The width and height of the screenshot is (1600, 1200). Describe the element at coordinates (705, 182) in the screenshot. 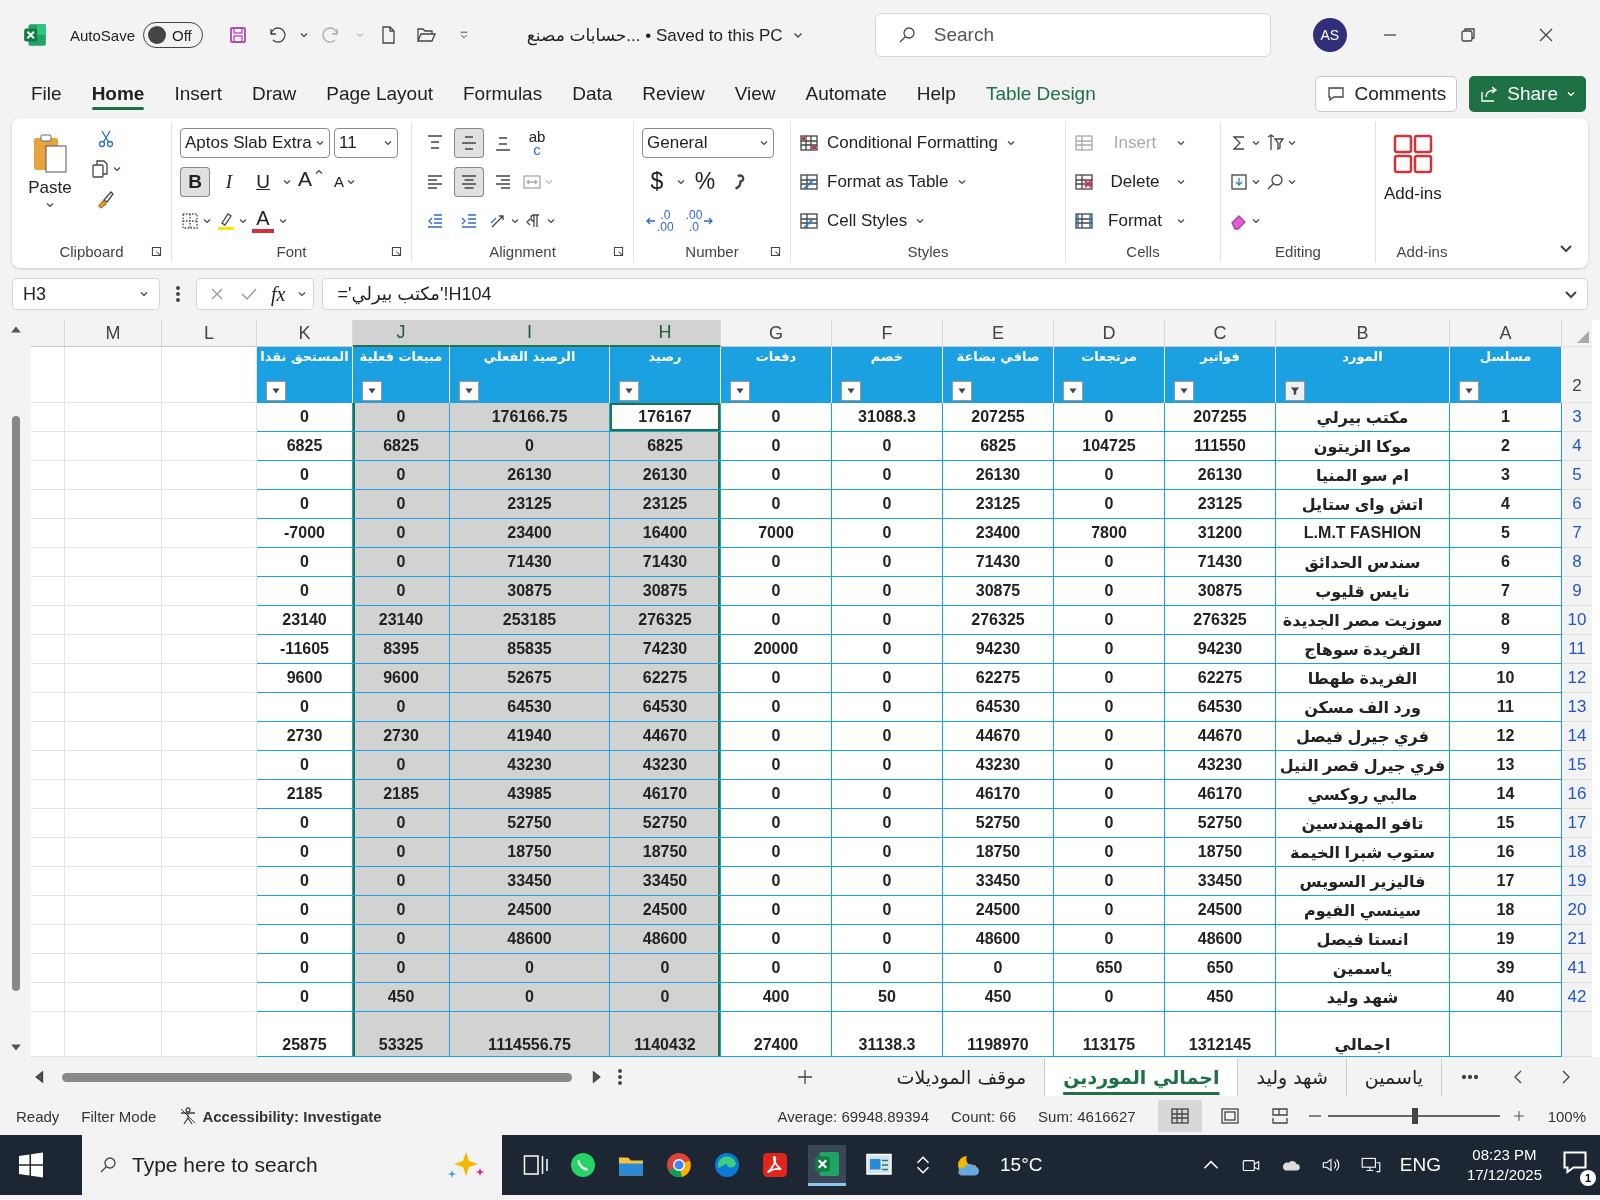

I see `percent-button: %` at that location.